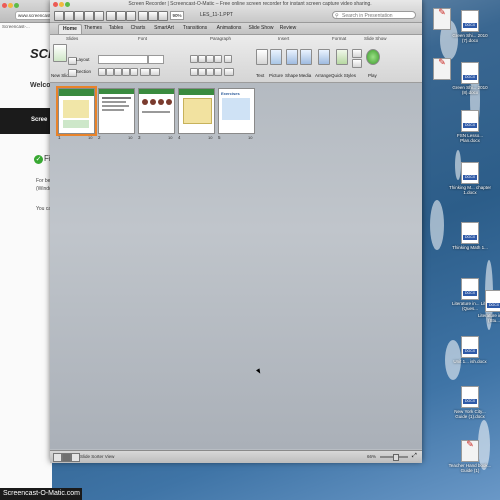  Describe the element at coordinates (155, 72) in the screenshot. I see `highlight-icon` at that location.